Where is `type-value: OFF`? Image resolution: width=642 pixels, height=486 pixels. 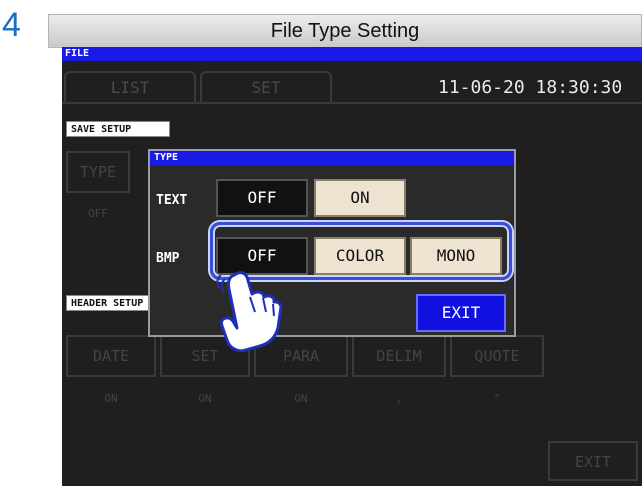
type-value: OFF is located at coordinates (98, 213).